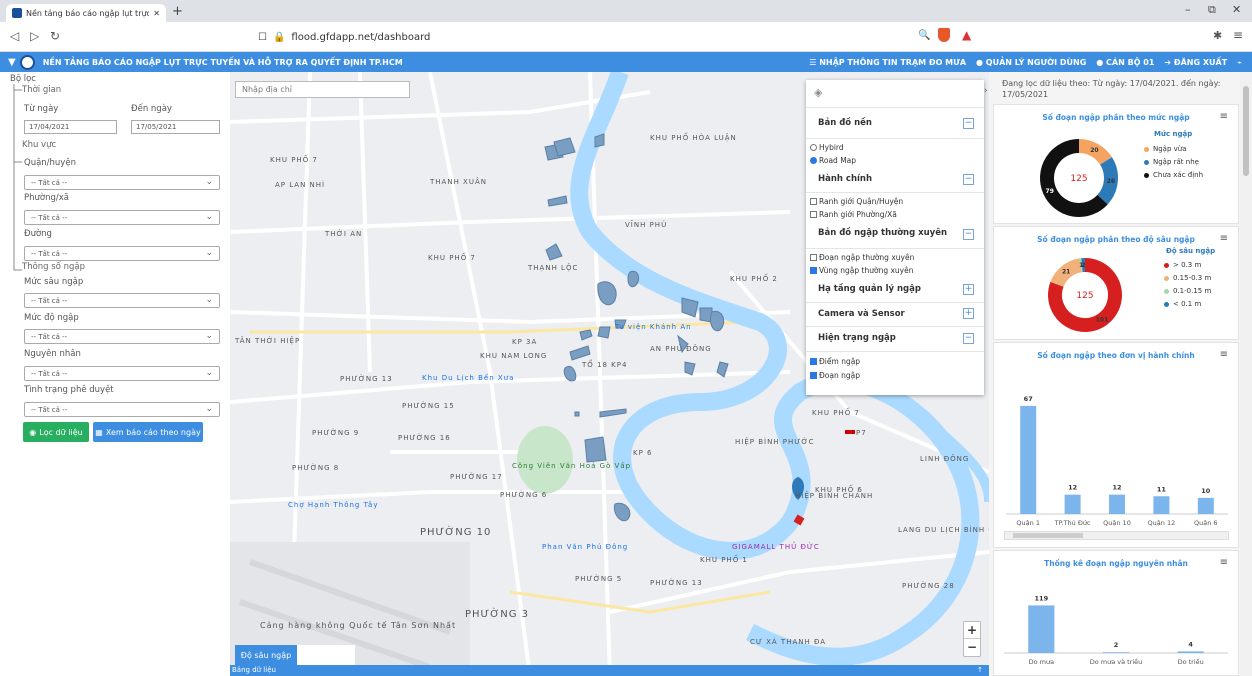 The height and width of the screenshot is (676, 1252). What do you see at coordinates (1028, 399) in the screenshot?
I see `bar-value-label: 67` at bounding box center [1028, 399].